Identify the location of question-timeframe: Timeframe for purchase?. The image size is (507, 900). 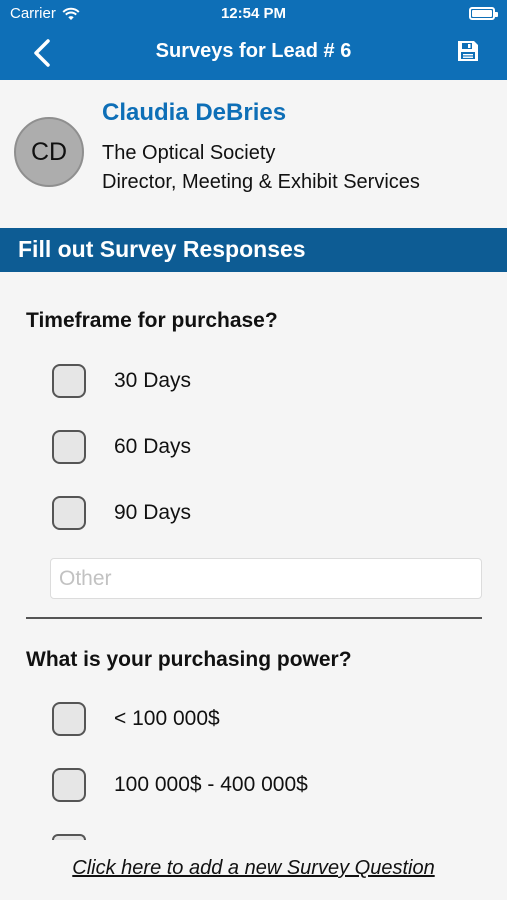
(152, 320).